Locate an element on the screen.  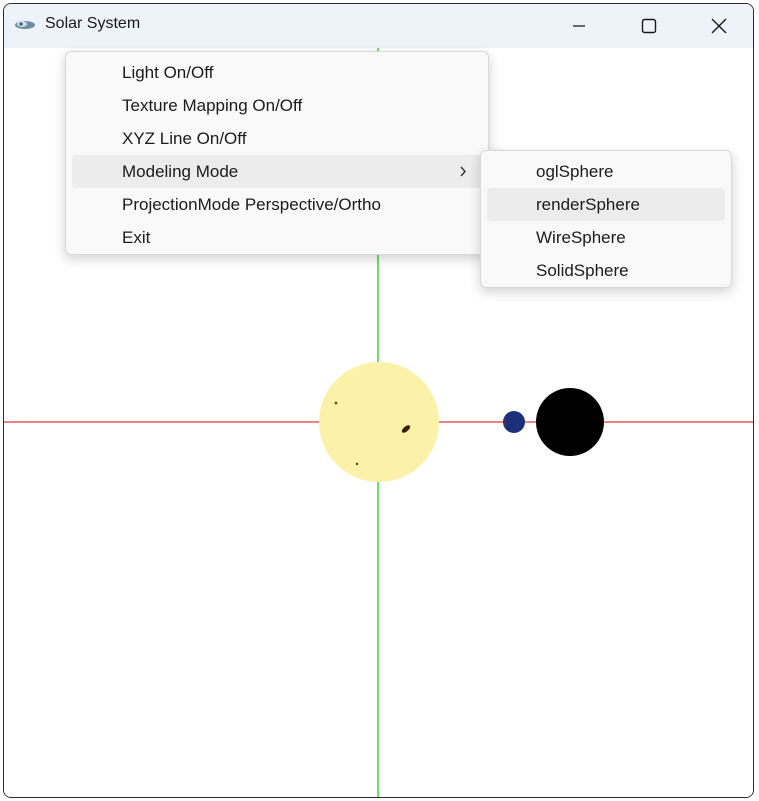
submenu-item-rendersphere: renderSphere is located at coordinates (606, 204).